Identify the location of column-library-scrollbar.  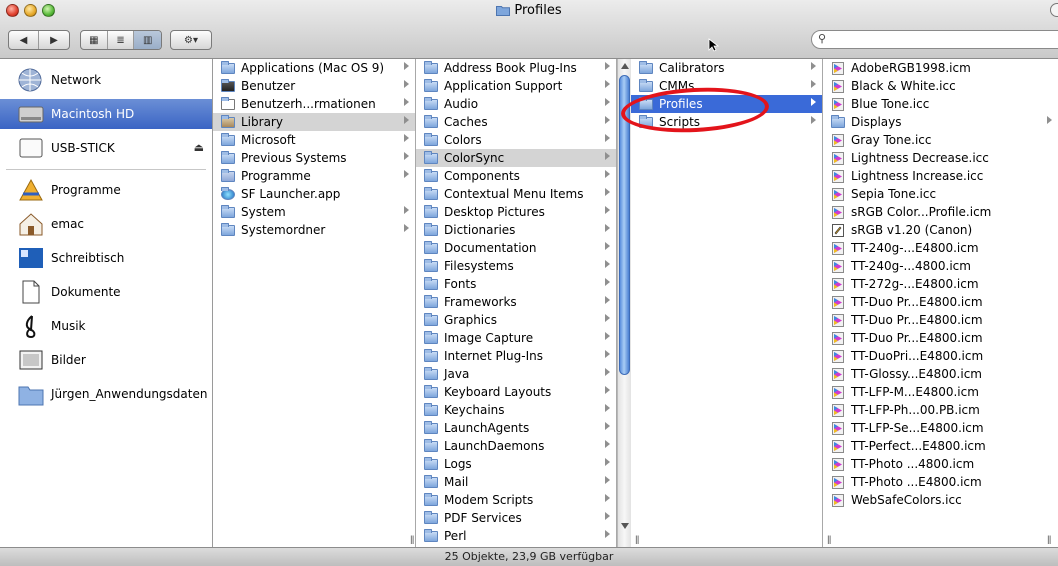
(624, 303).